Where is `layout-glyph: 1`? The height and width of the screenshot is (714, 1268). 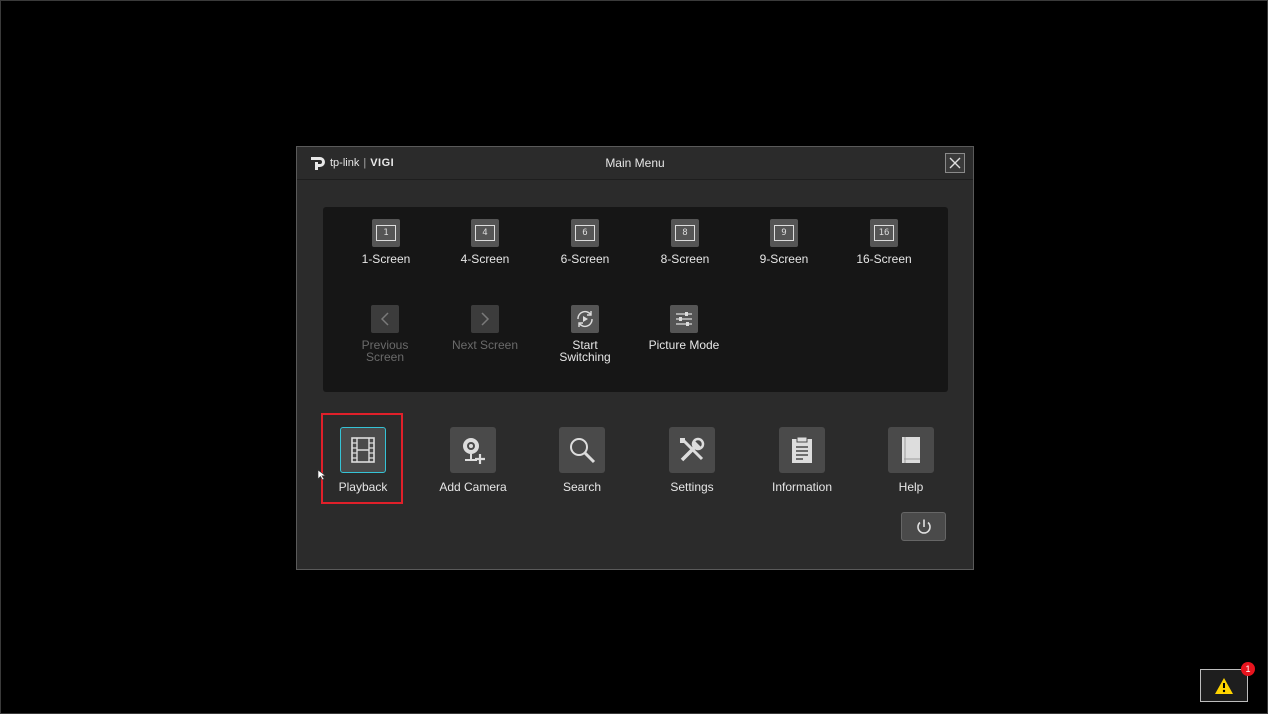
layout-glyph: 1 is located at coordinates (386, 233).